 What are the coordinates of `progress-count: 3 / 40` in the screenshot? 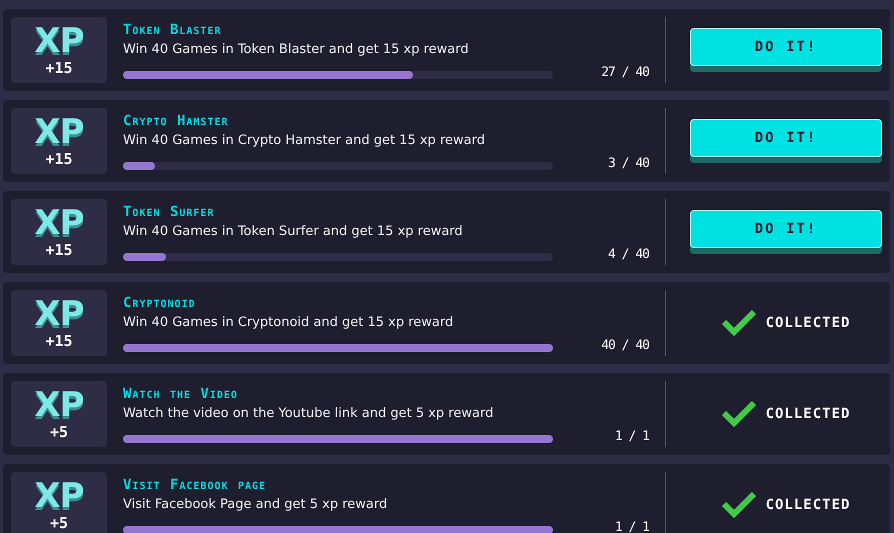 It's located at (628, 163).